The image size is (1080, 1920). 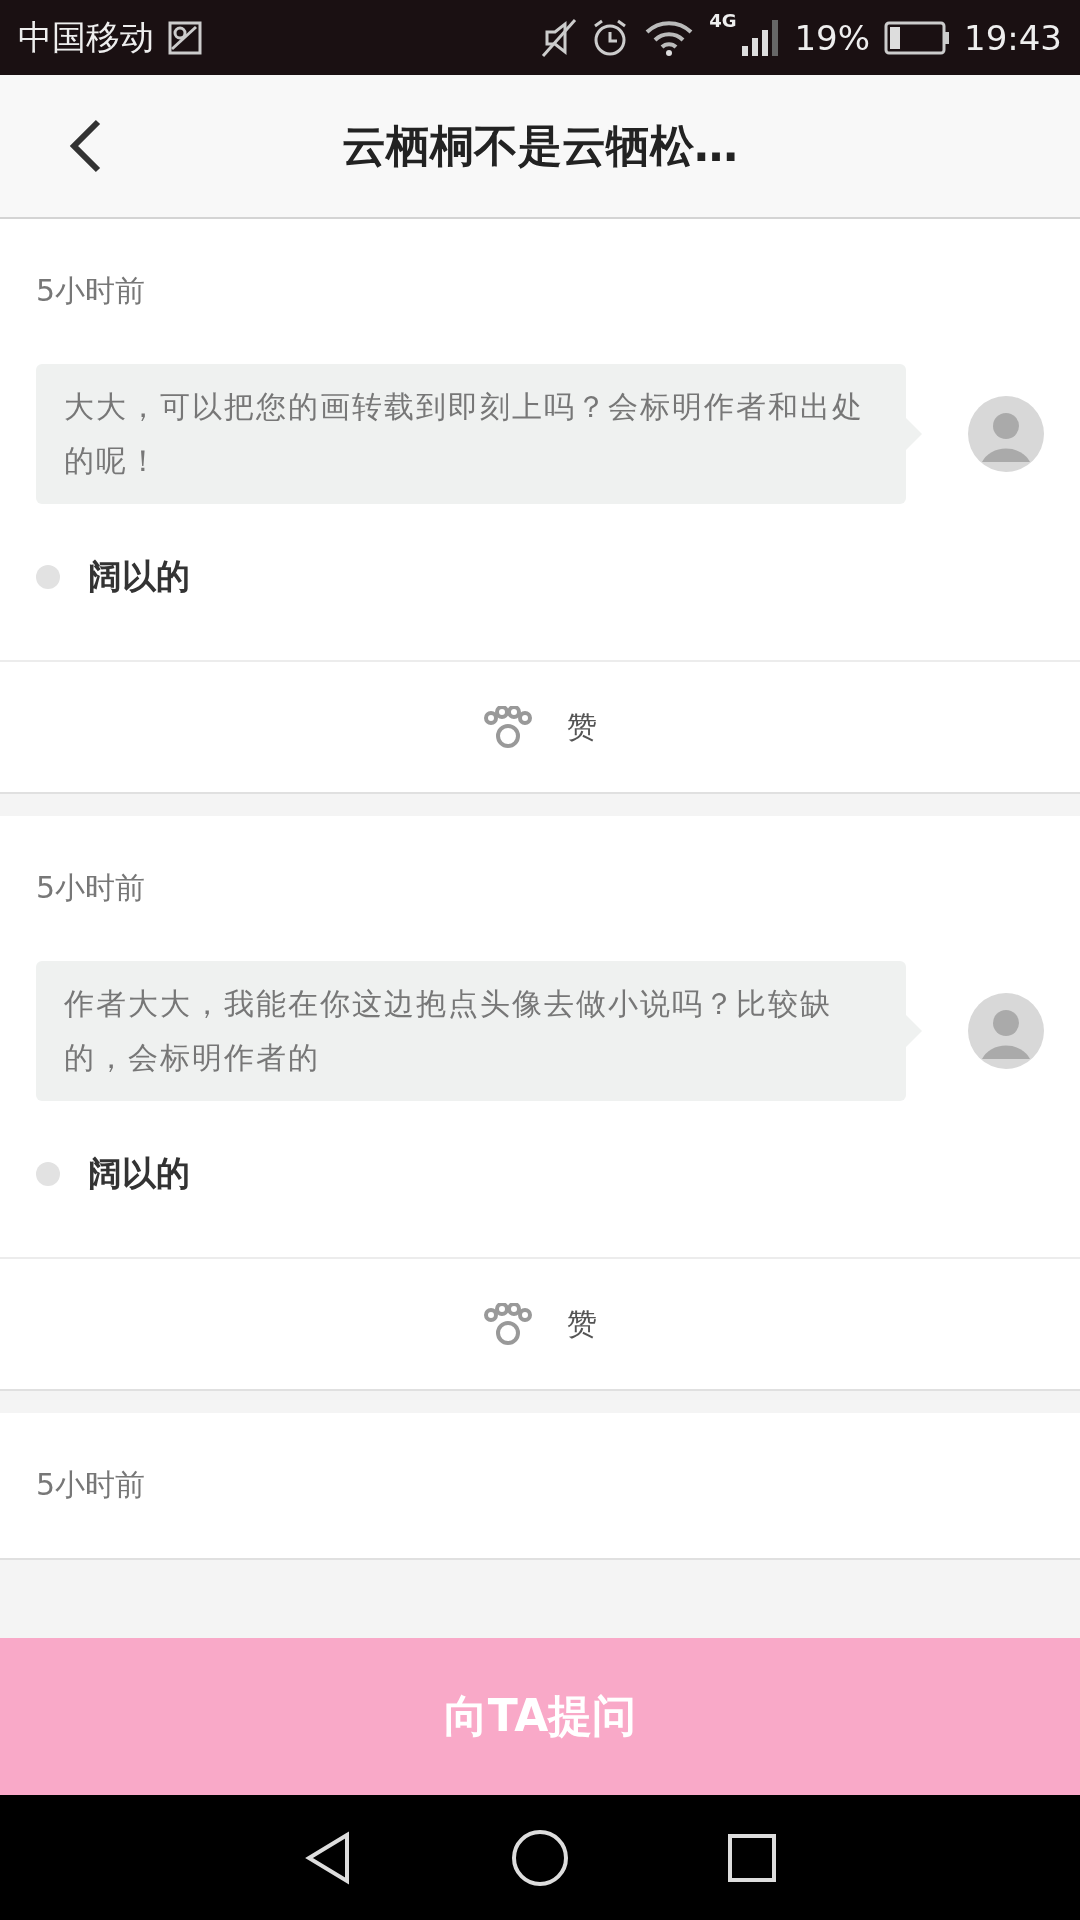 I want to click on battery-icon, so click(x=917, y=37).